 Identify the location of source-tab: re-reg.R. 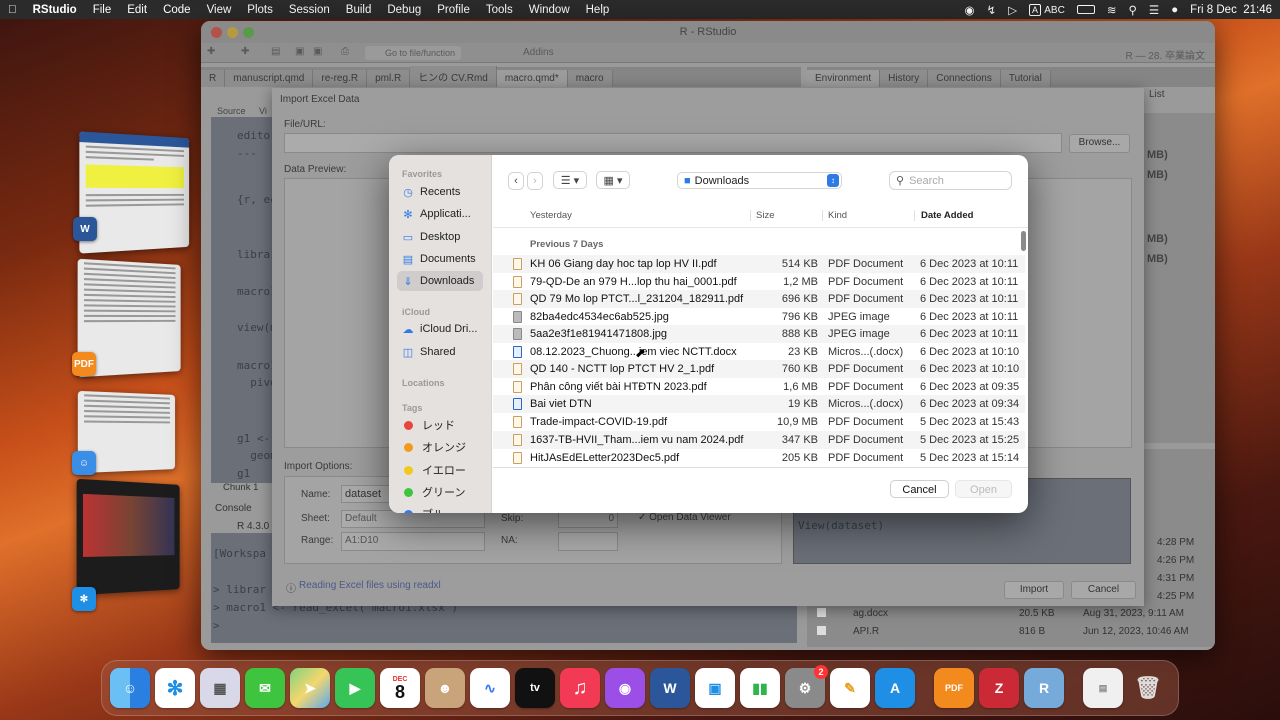
(340, 78).